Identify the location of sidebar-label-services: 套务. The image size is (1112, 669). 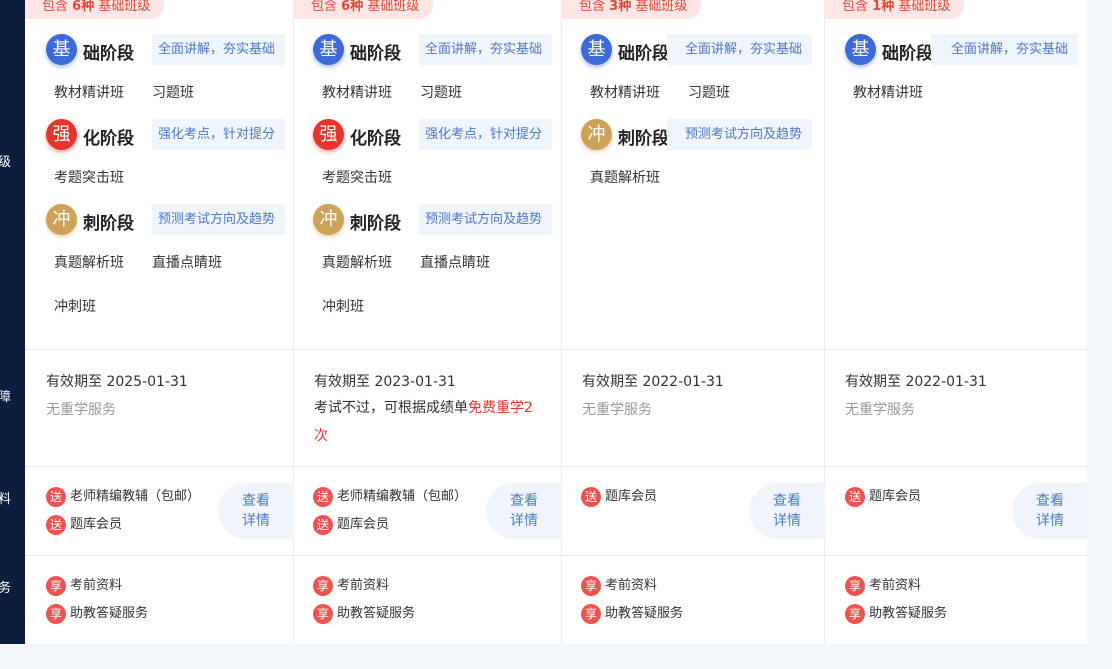
(12, 589).